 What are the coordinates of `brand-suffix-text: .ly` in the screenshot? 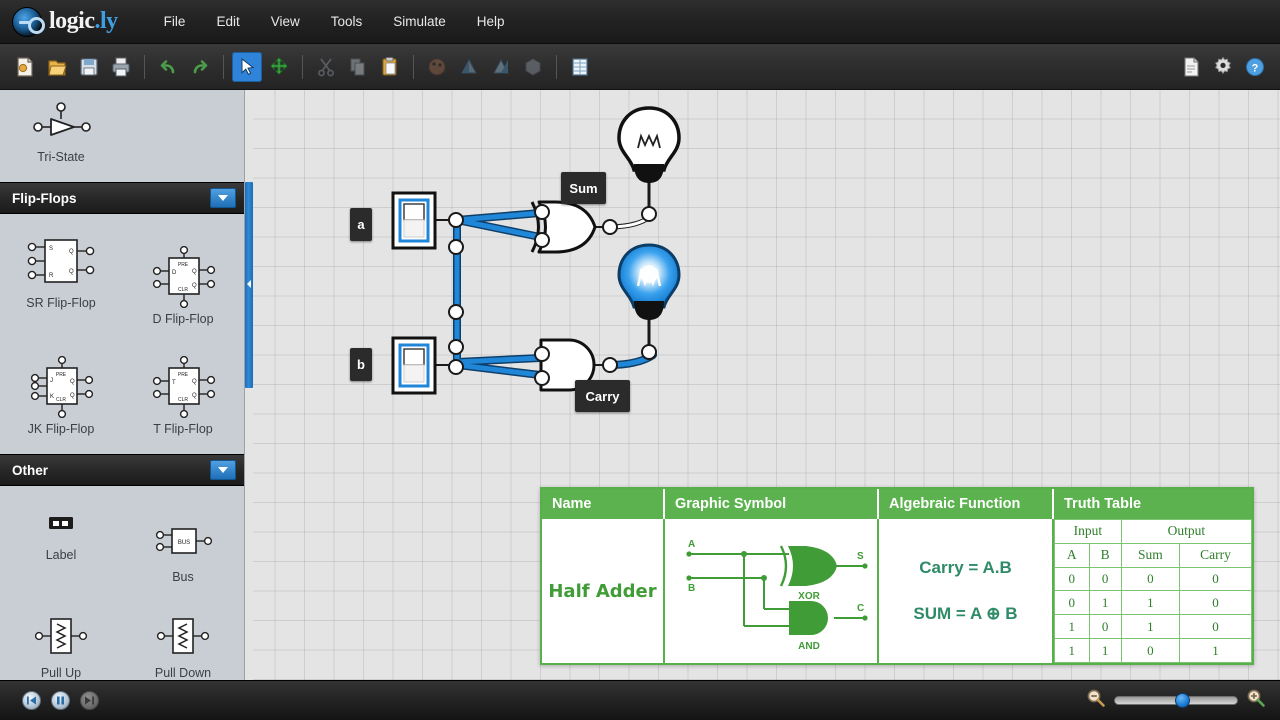 It's located at (106, 21).